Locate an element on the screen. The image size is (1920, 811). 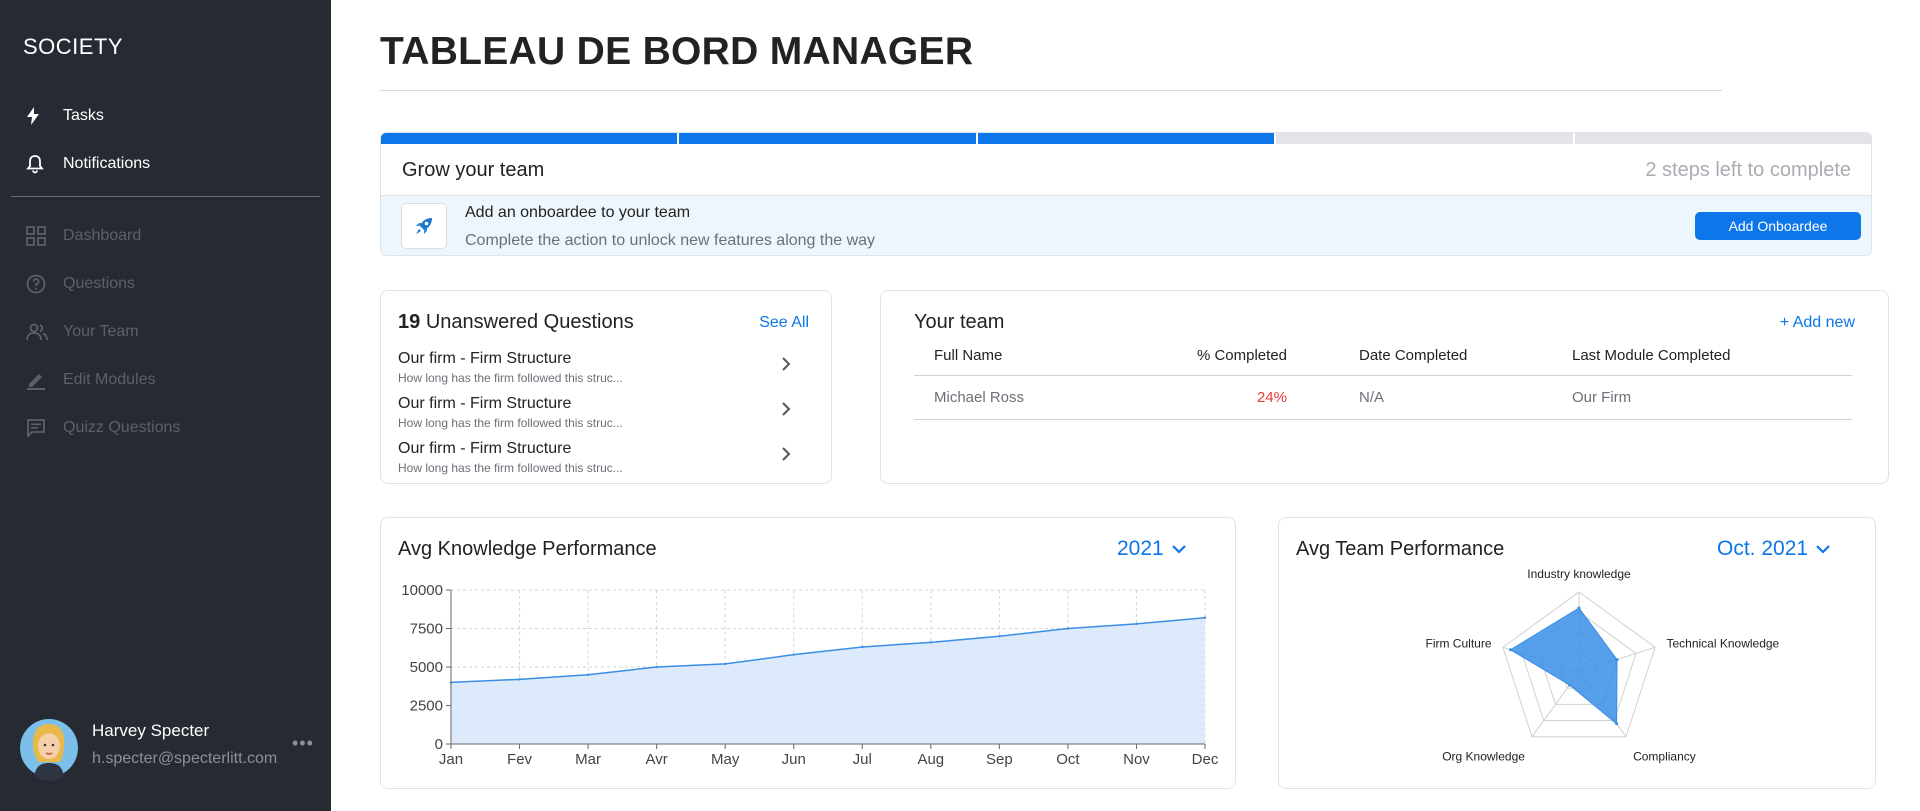
questions-count: 19 is located at coordinates (409, 322).